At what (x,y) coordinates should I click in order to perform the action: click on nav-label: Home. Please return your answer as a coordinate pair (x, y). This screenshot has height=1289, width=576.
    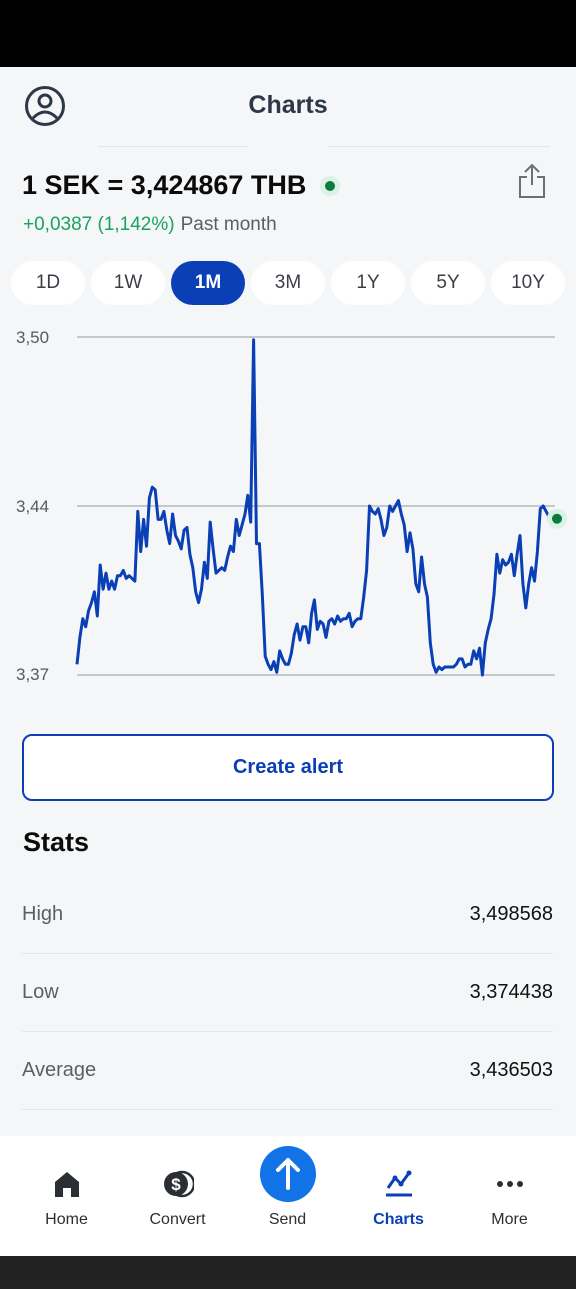
    Looking at the image, I should click on (66, 1219).